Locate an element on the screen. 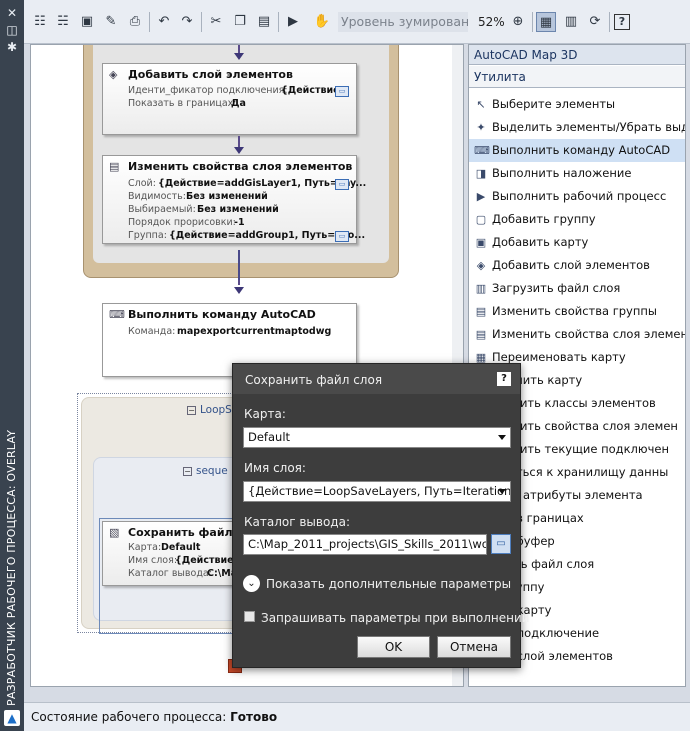 The image size is (690, 731). list-item: ▶ Выполнить рабочий процесс is located at coordinates (577, 196).